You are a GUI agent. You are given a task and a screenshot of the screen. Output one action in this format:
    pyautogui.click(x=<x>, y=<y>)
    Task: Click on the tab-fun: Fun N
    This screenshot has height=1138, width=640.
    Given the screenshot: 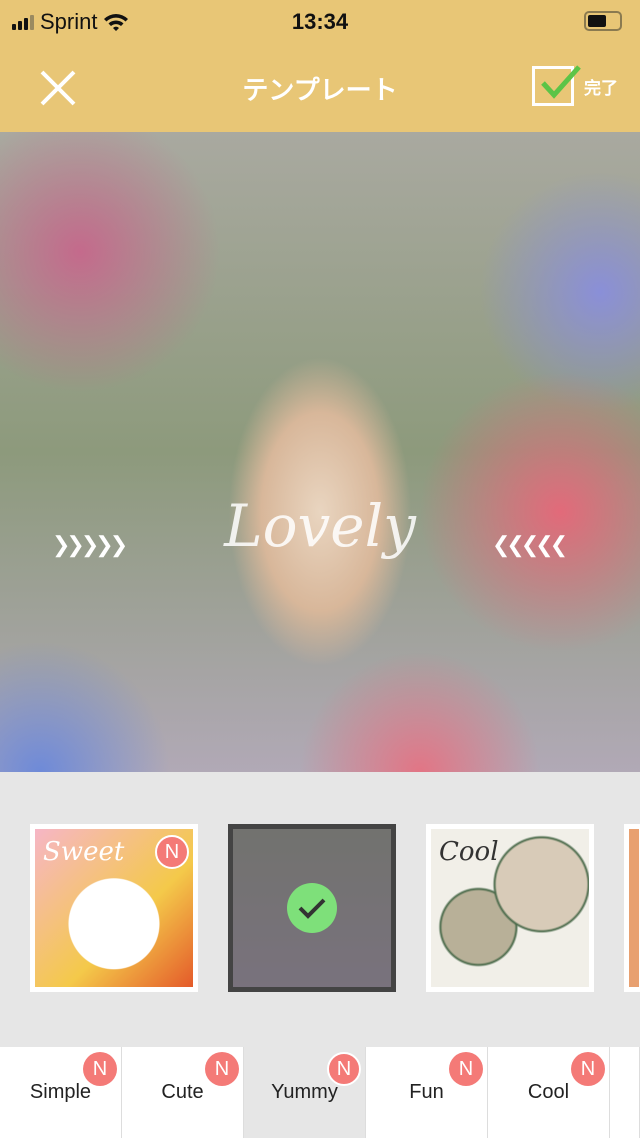 What is the action you would take?
    pyautogui.click(x=427, y=1092)
    